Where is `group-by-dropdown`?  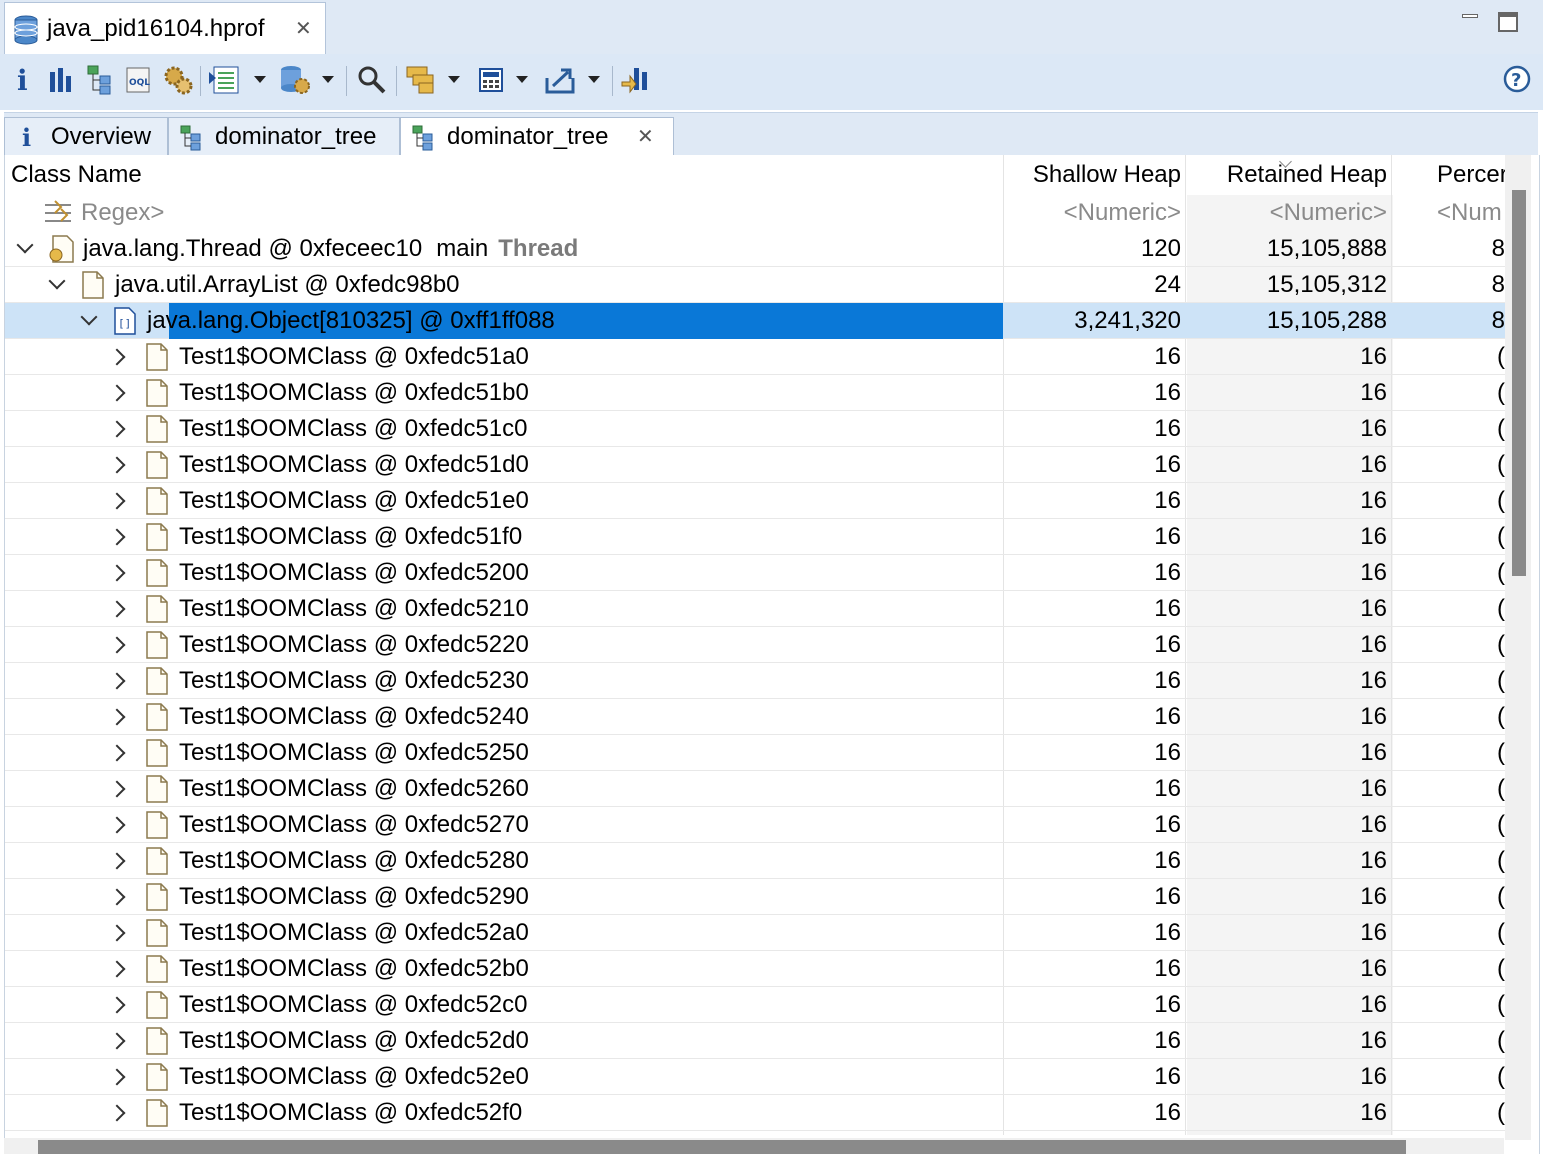 group-by-dropdown is located at coordinates (454, 79).